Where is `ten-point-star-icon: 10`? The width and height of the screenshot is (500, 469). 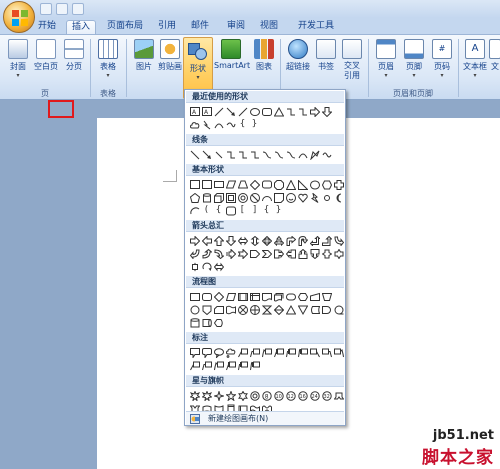 ten-point-star-icon: 10 is located at coordinates (278, 395).